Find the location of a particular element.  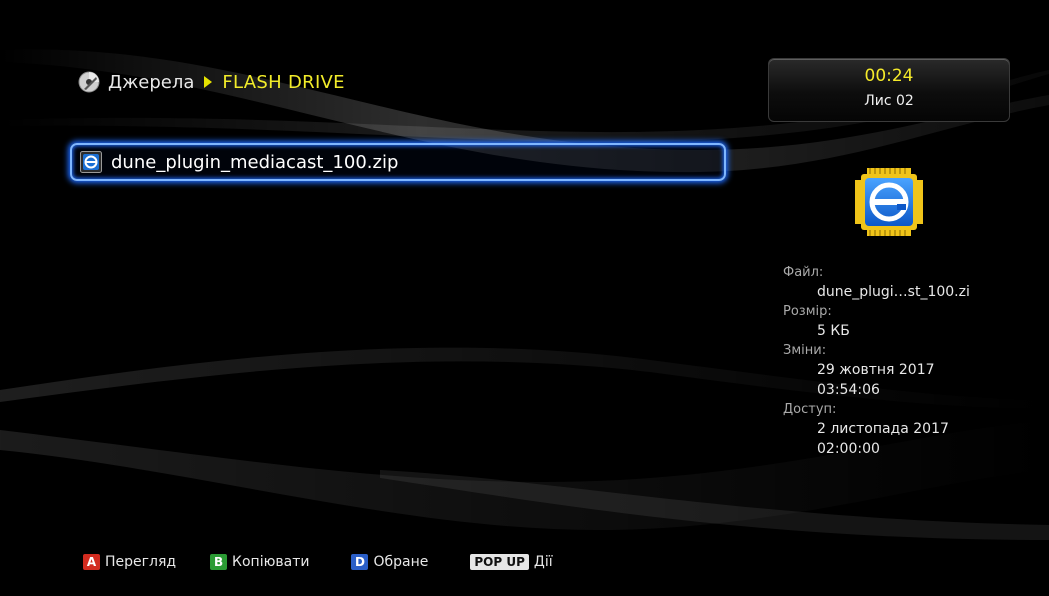

footer-copy-button: B Копіювати is located at coordinates (259, 562).